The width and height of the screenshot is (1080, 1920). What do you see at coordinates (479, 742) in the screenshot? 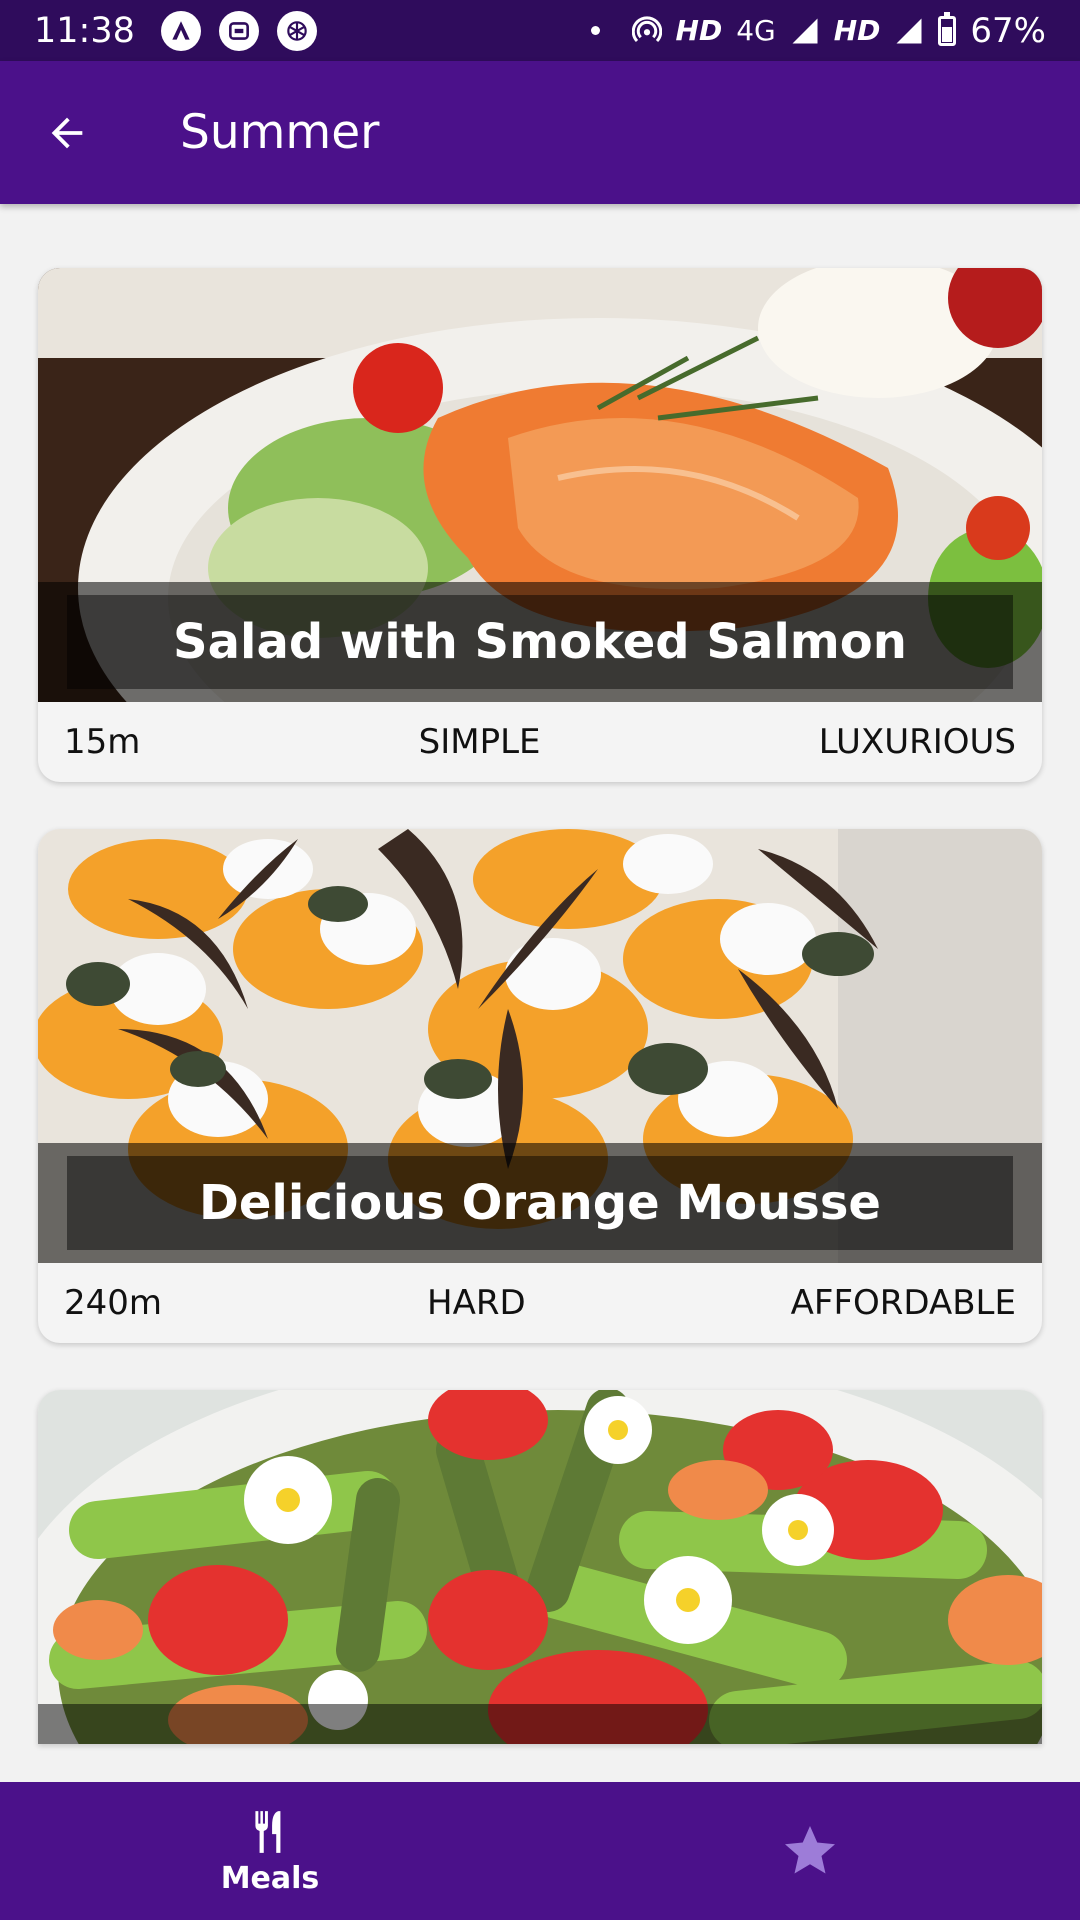
I see `meal-complexity: SIMPLE` at bounding box center [479, 742].